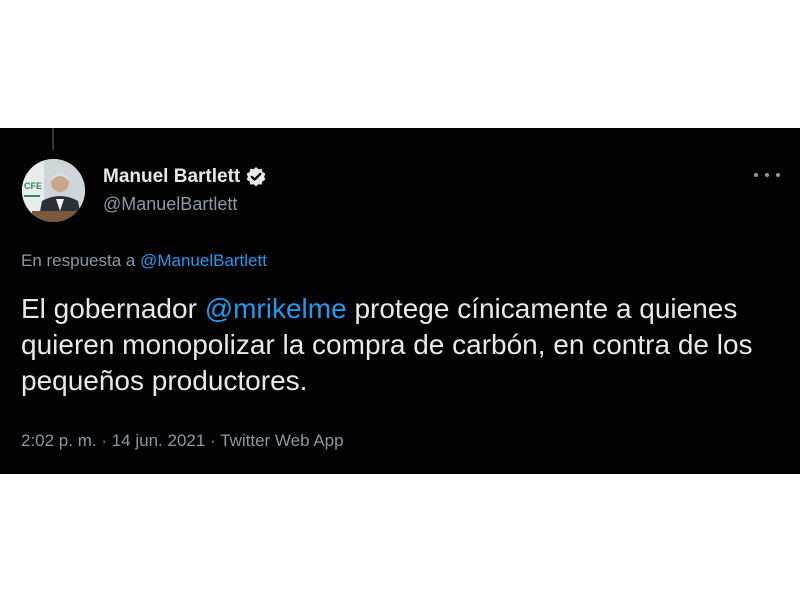 This screenshot has height=600, width=800. Describe the element at coordinates (203, 260) in the screenshot. I see `reply-mention-link: @ManuelBartlett` at that location.